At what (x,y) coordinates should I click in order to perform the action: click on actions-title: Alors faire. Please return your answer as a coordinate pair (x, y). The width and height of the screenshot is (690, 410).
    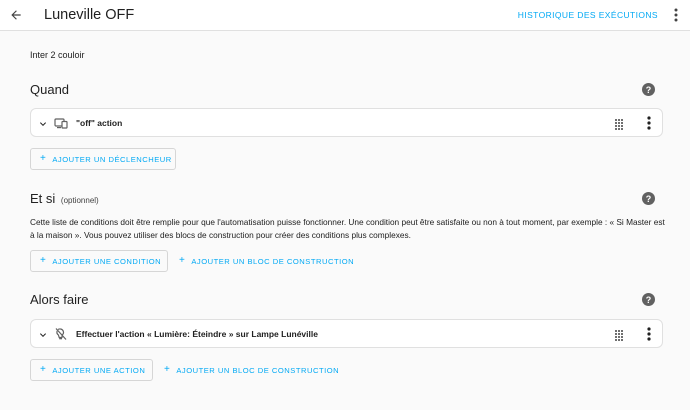
    Looking at the image, I should click on (59, 299).